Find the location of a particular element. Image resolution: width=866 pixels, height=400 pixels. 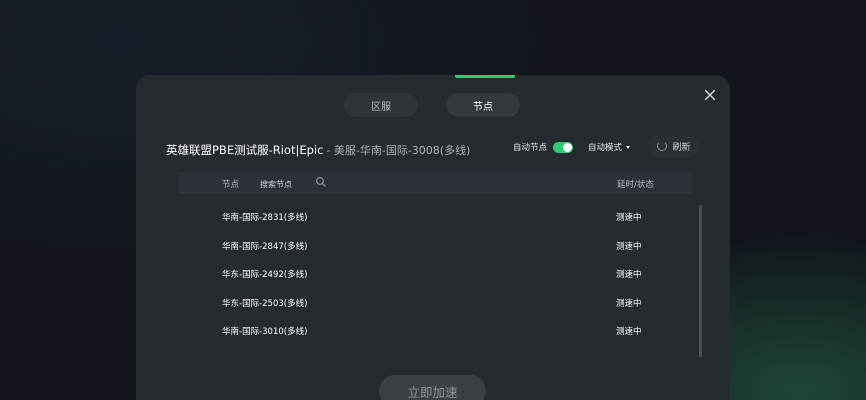

node-name: 华南-国际-2831(多线) is located at coordinates (265, 218).